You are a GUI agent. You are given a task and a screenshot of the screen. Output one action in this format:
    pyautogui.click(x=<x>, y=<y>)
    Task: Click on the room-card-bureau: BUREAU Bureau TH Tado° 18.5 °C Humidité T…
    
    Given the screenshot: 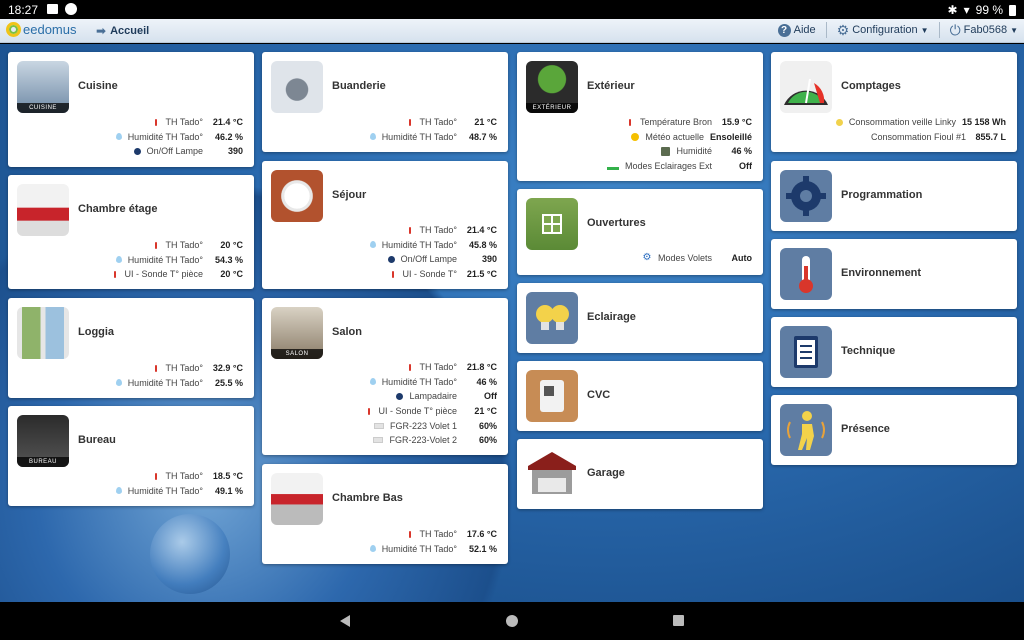 What is the action you would take?
    pyautogui.click(x=131, y=456)
    